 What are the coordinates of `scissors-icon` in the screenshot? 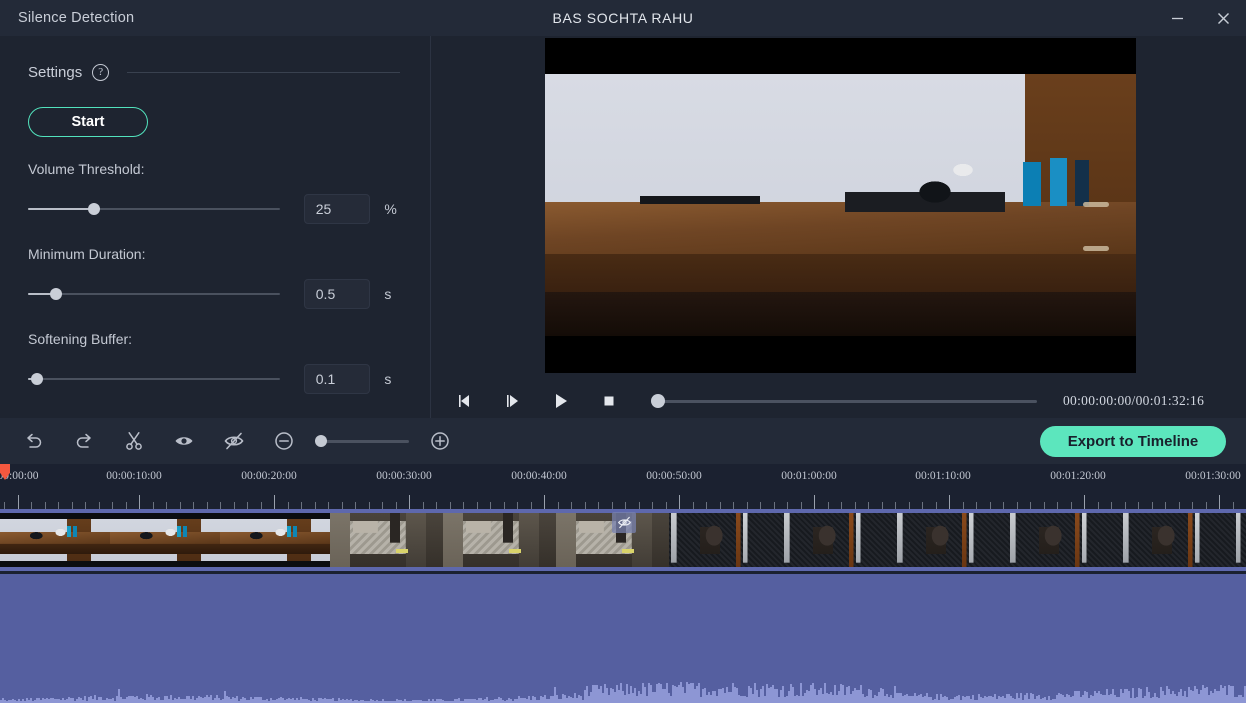 It's located at (134, 441).